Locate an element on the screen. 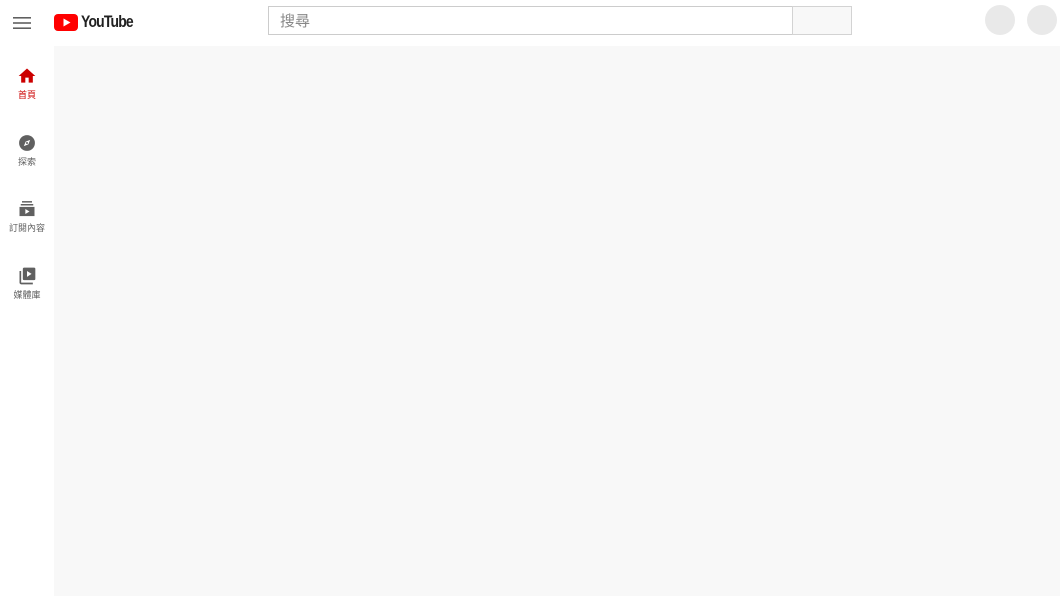 This screenshot has width=1060, height=596. mini-guide: 首頁 探索 訂閱內容 媒體庫 is located at coordinates (27, 321).